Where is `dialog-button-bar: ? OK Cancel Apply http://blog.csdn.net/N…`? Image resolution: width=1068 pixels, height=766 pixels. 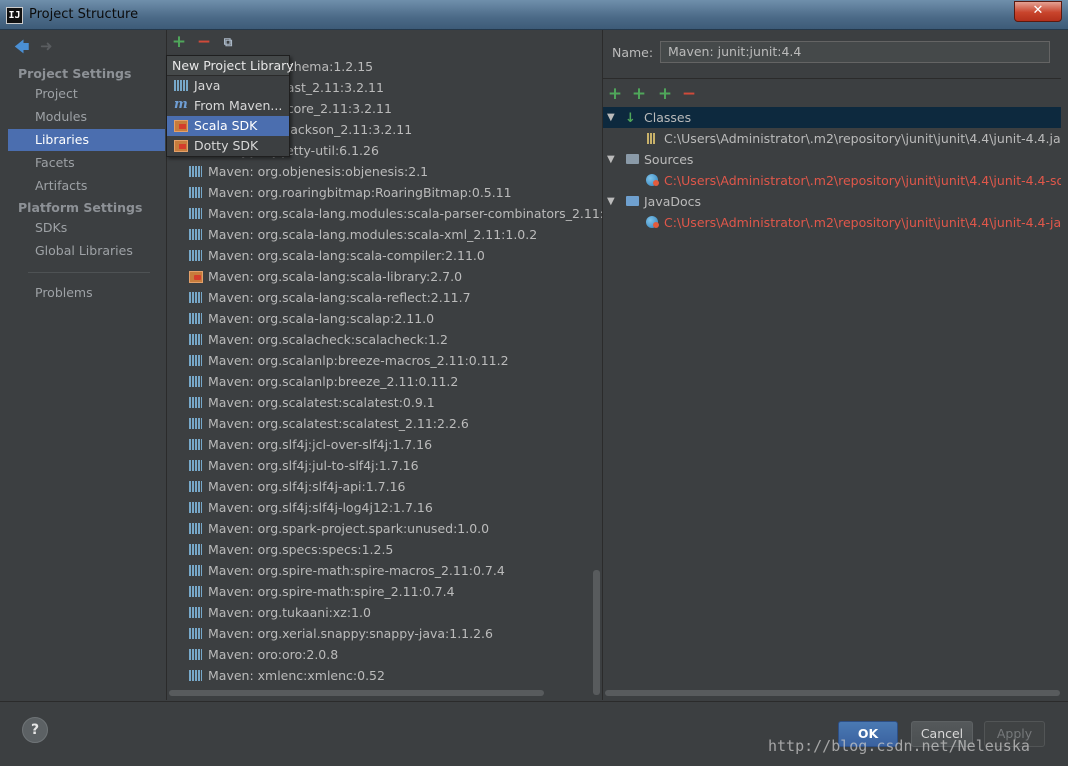
dialog-button-bar: ? OK Cancel Apply http://blog.csdn.net/N… is located at coordinates (534, 733).